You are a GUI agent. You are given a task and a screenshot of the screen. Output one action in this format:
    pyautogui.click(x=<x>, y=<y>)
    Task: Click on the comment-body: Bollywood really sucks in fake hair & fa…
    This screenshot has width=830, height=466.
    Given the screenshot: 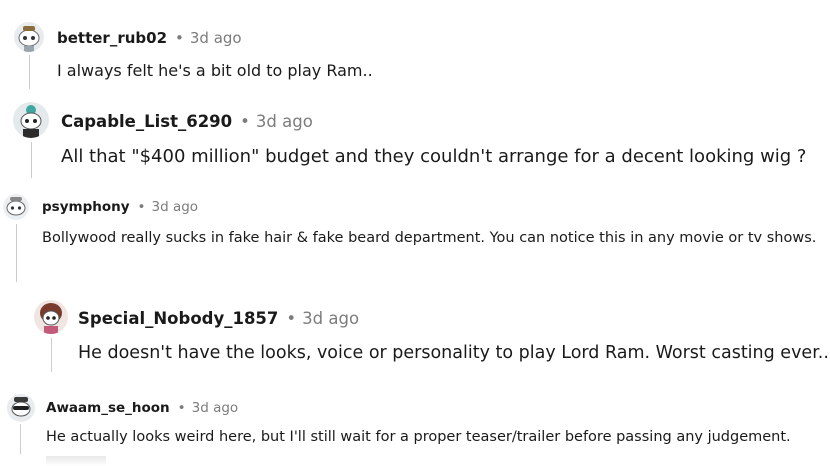 What is the action you would take?
    pyautogui.click(x=429, y=238)
    